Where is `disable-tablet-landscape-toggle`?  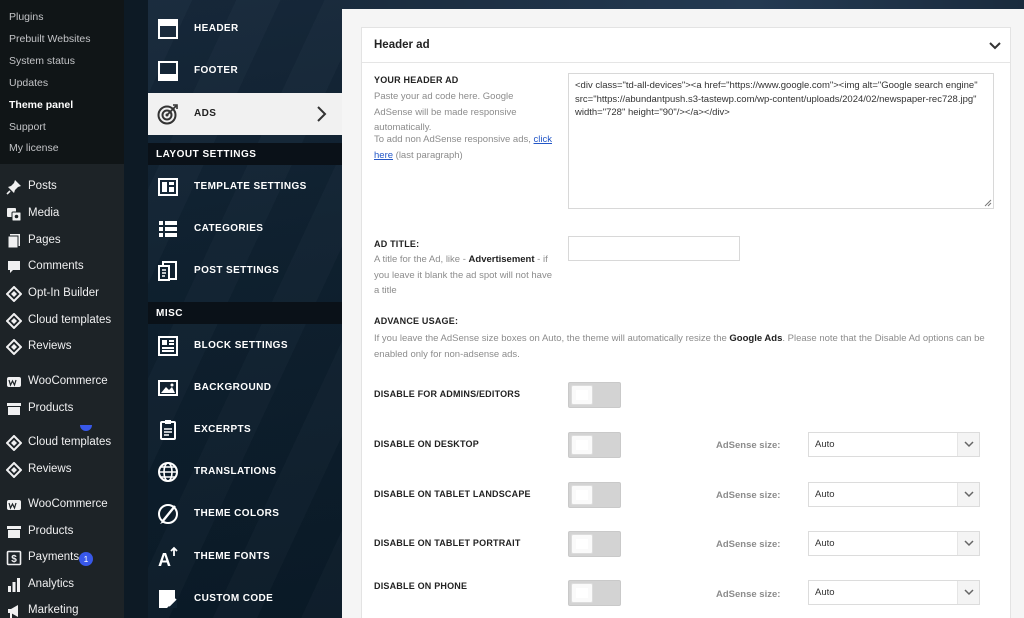 disable-tablet-landscape-toggle is located at coordinates (594, 495).